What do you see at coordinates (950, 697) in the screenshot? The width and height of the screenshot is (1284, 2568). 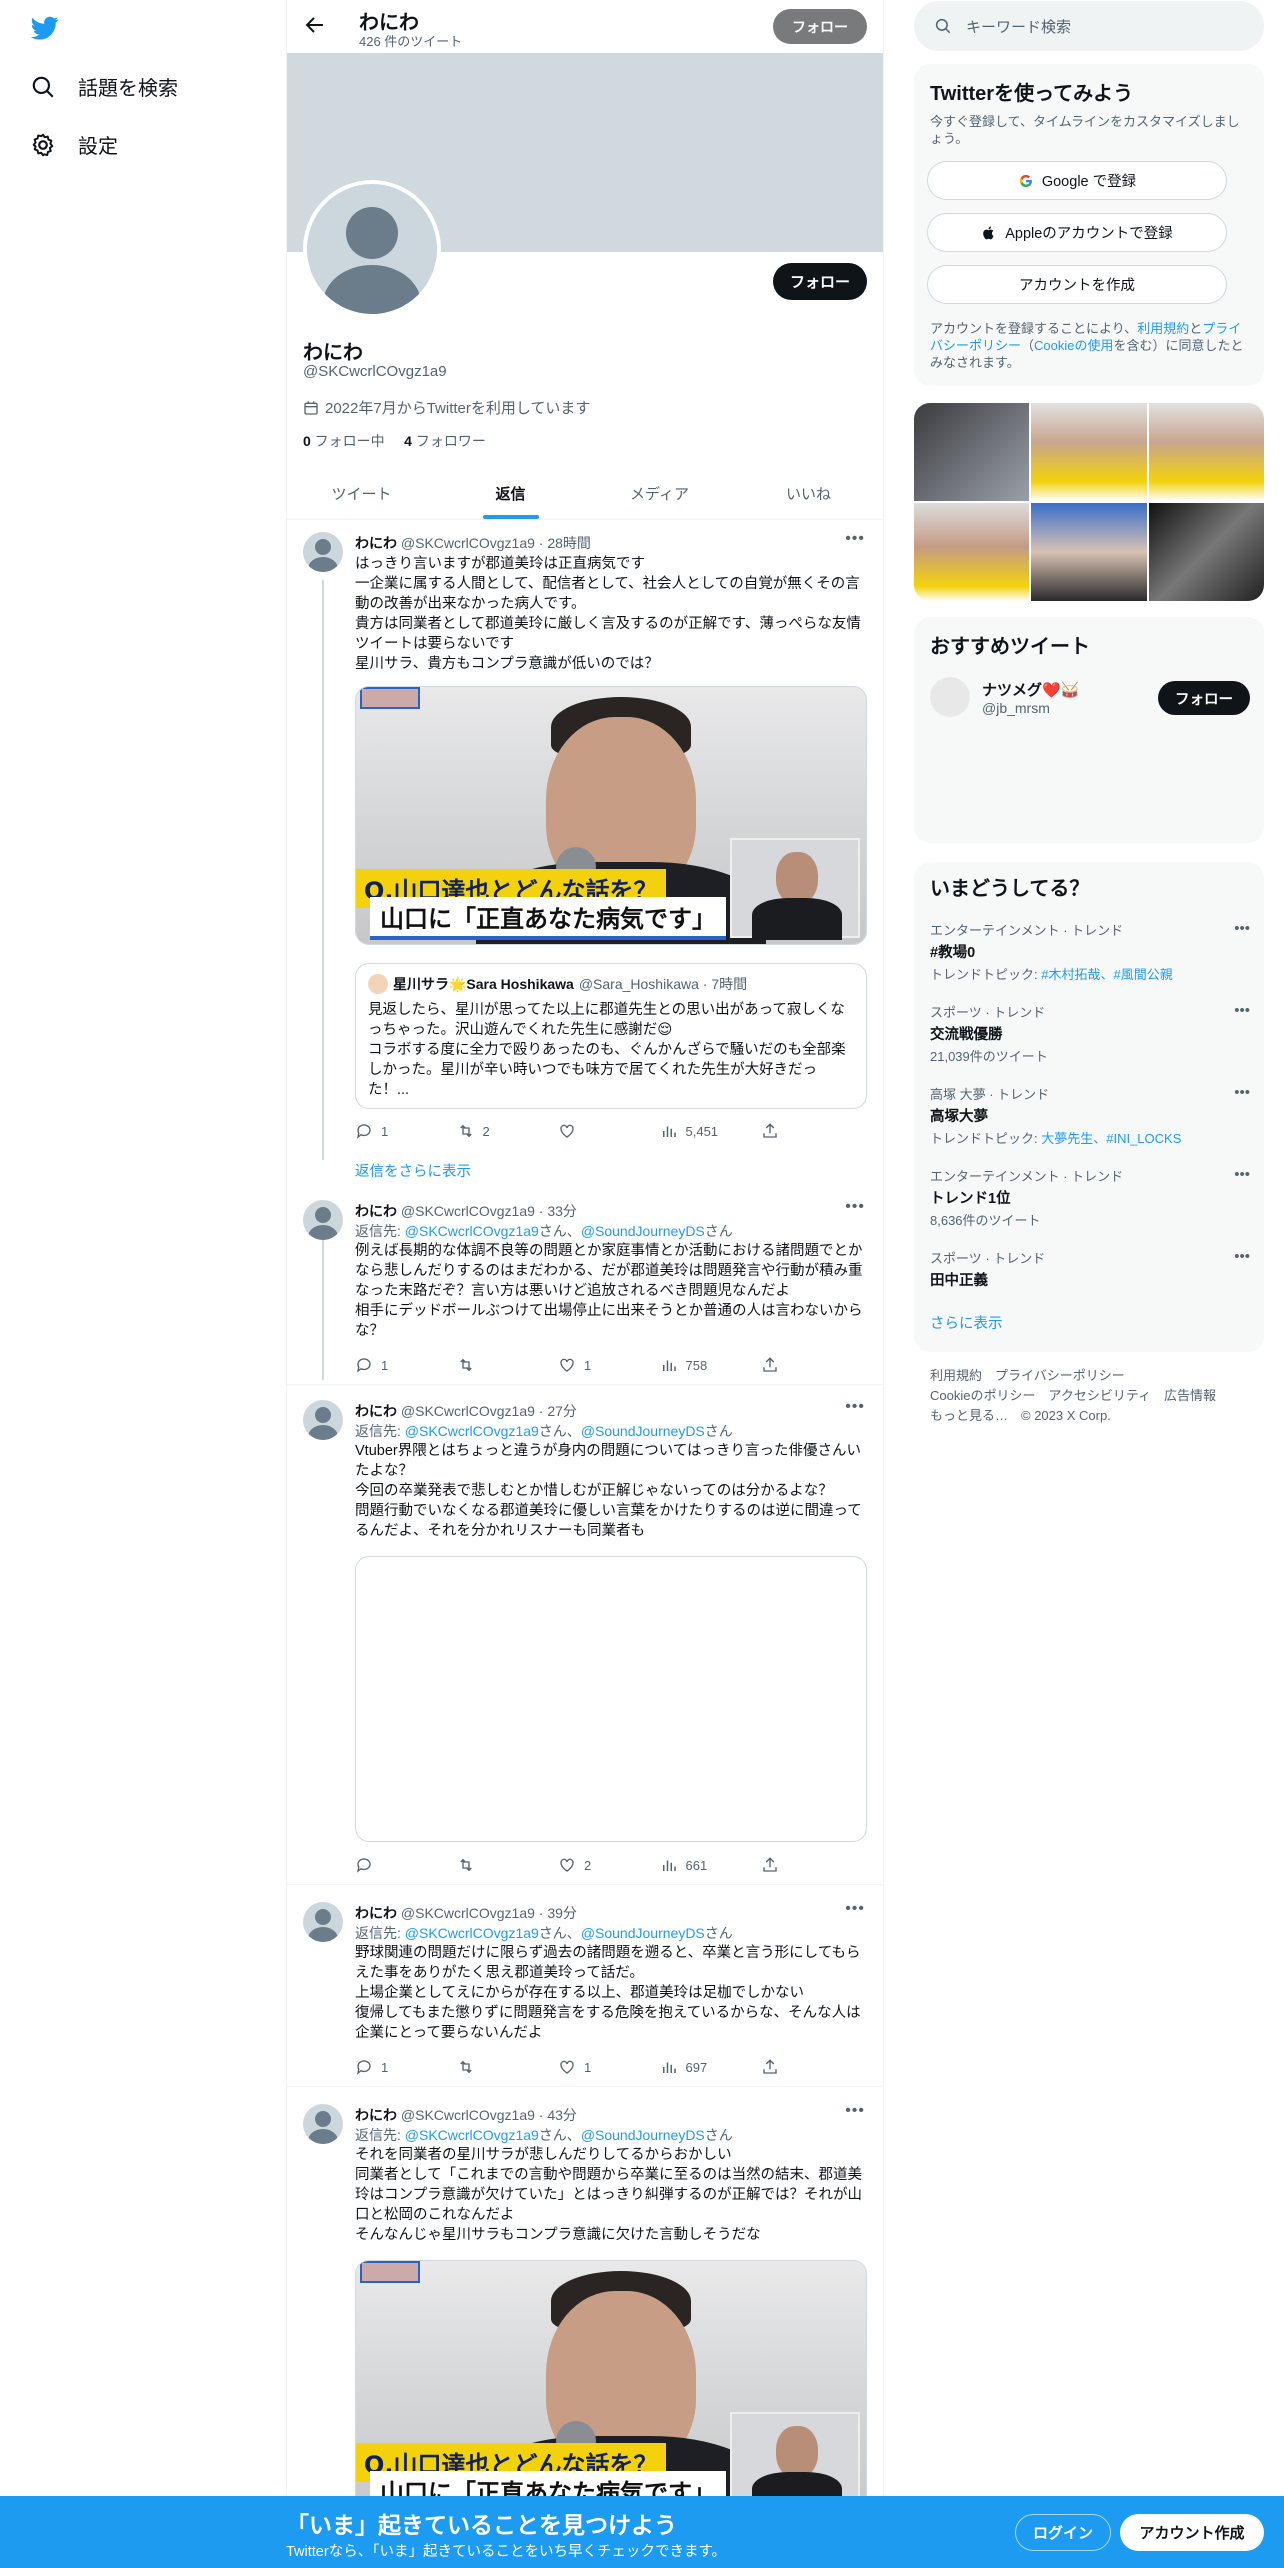 I see `recommended-avatar` at bounding box center [950, 697].